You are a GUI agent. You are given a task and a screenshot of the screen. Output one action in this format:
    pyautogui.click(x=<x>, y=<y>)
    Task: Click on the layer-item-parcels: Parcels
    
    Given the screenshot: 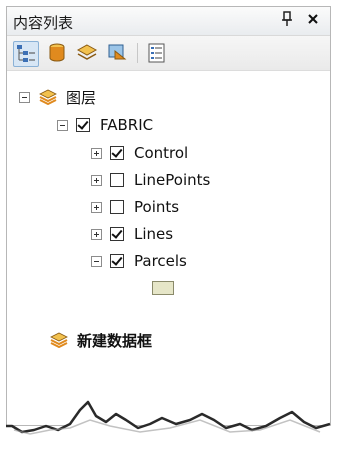 What is the action you would take?
    pyautogui.click(x=139, y=261)
    